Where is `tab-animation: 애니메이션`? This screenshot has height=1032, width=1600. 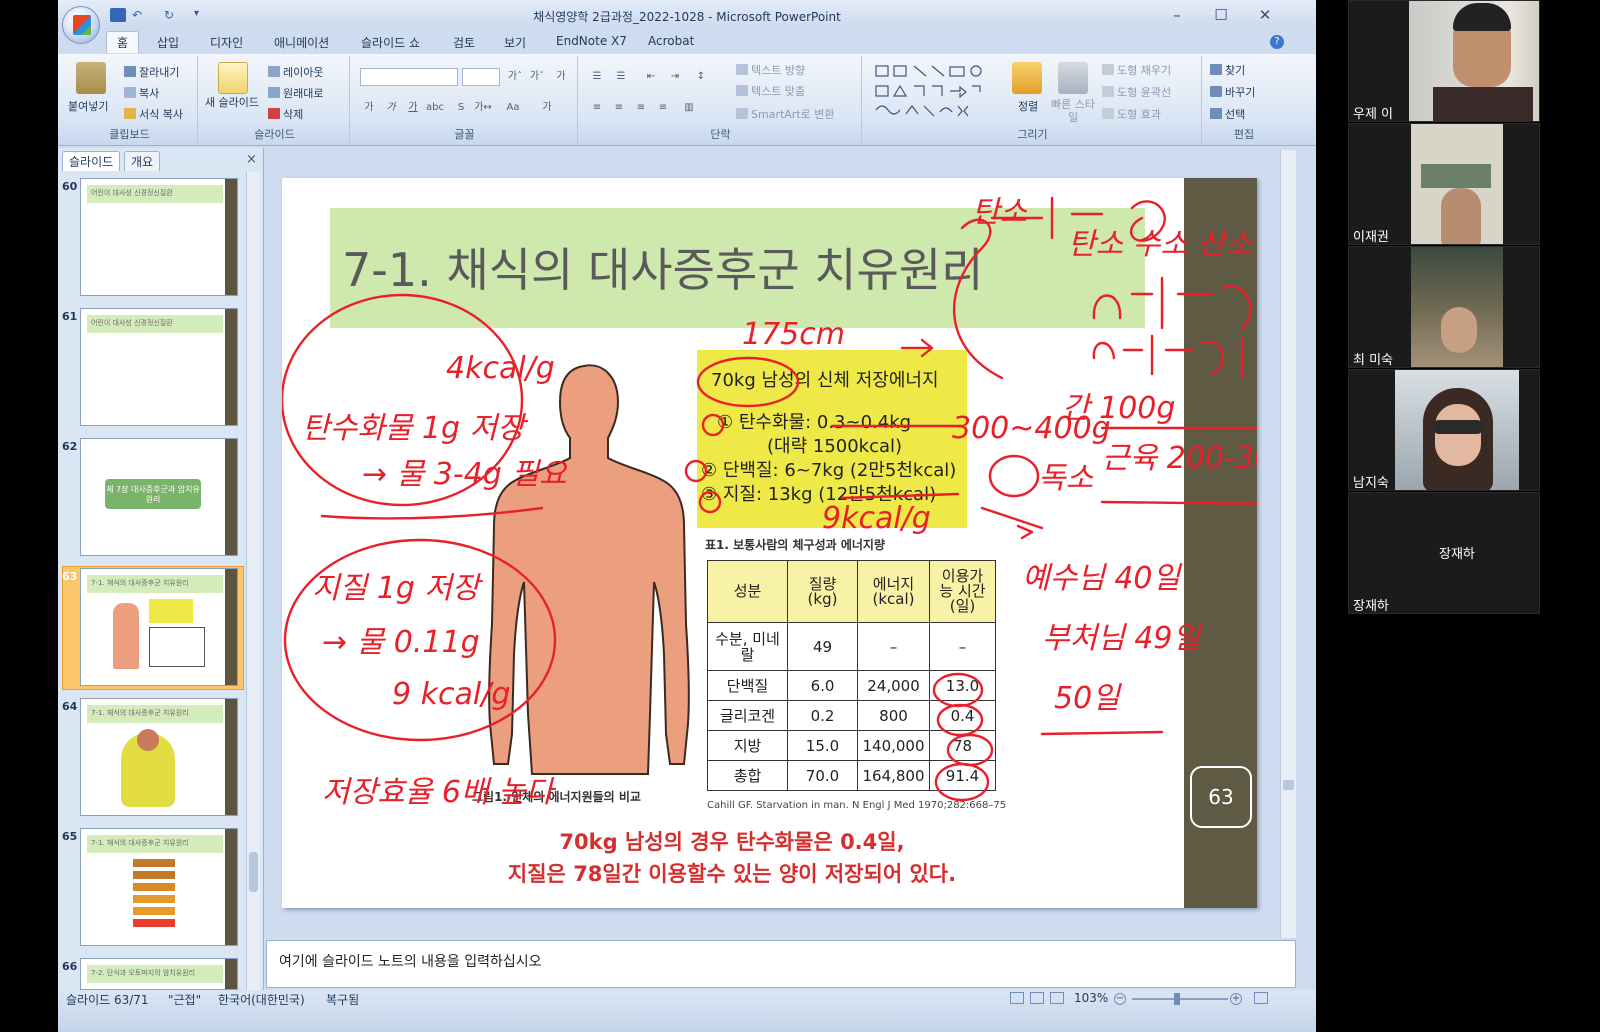
tab-animation: 애니메이션 is located at coordinates (301, 42).